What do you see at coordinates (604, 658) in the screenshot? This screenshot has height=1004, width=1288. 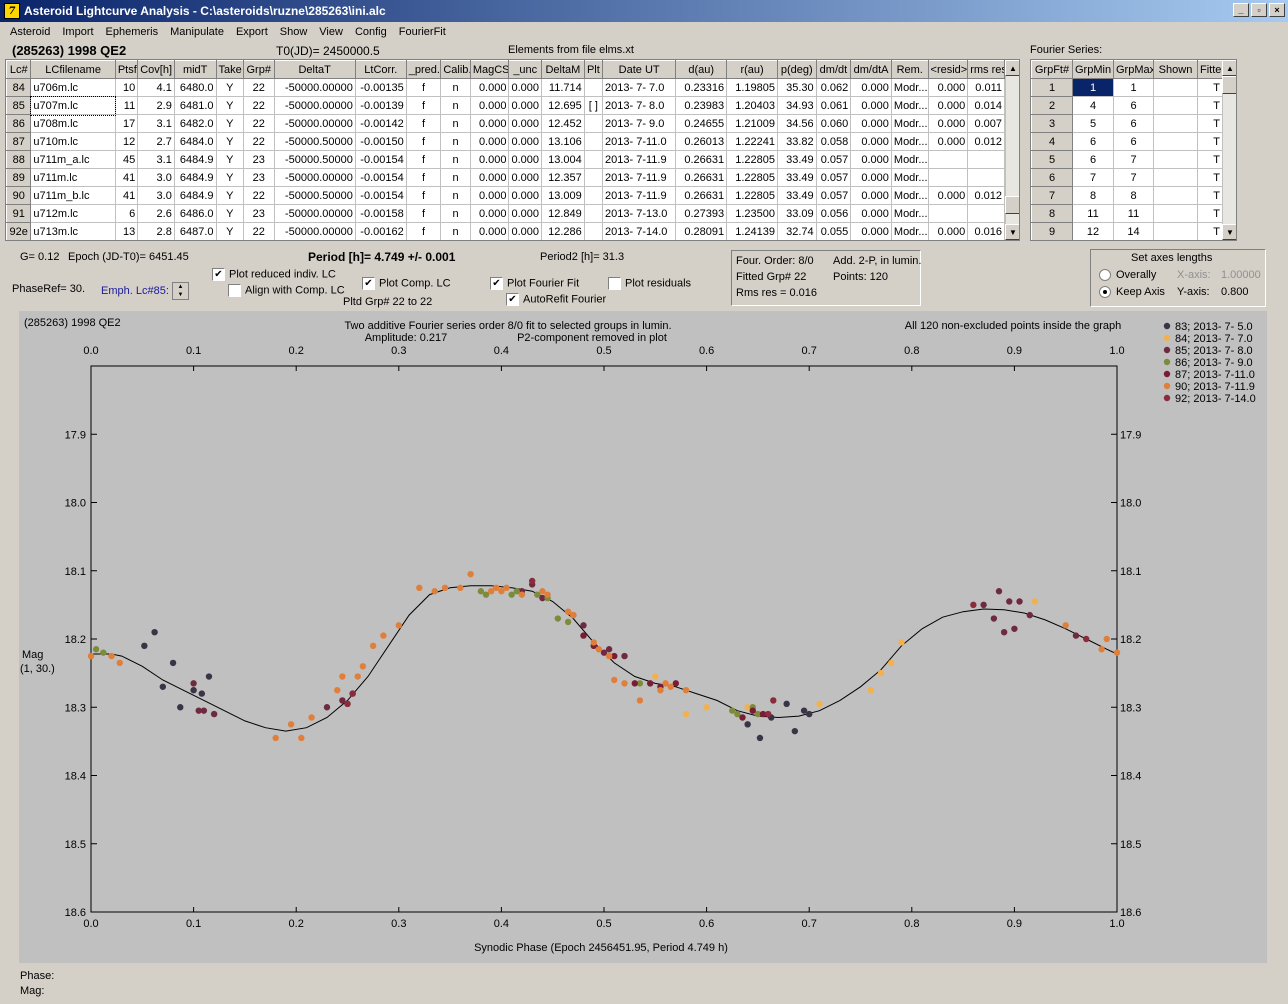 I see `fourier-fit-curve` at bounding box center [604, 658].